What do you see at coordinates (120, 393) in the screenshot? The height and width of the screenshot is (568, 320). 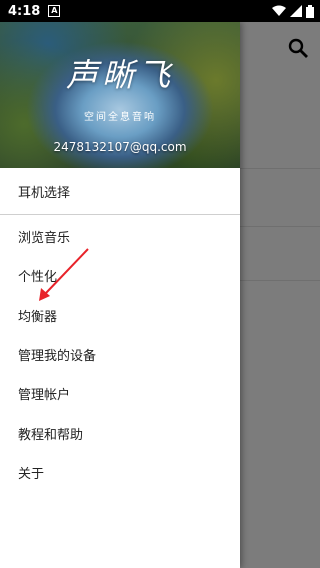 I see `menu-item-manage-account: 管理帐户` at bounding box center [120, 393].